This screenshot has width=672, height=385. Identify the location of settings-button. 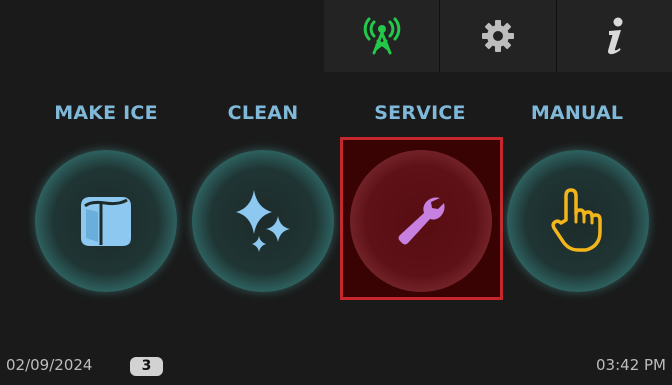
(497, 36).